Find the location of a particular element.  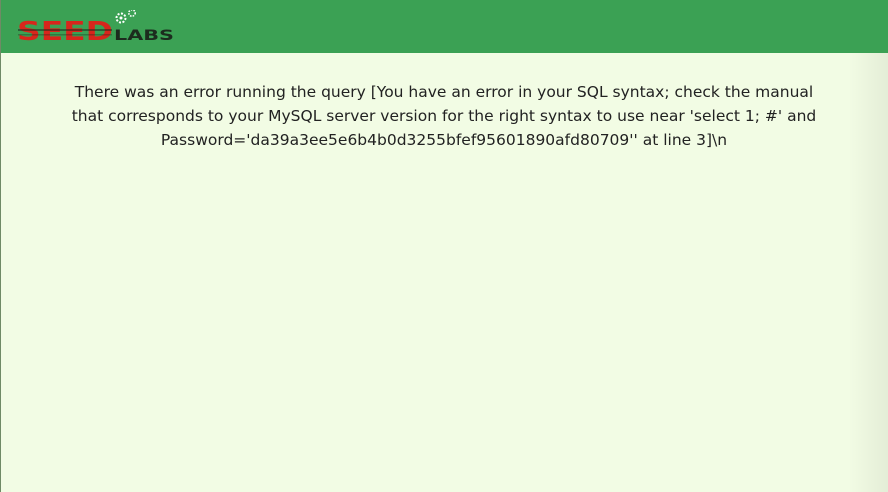

logo-labs-text: LABS is located at coordinates (144, 36).